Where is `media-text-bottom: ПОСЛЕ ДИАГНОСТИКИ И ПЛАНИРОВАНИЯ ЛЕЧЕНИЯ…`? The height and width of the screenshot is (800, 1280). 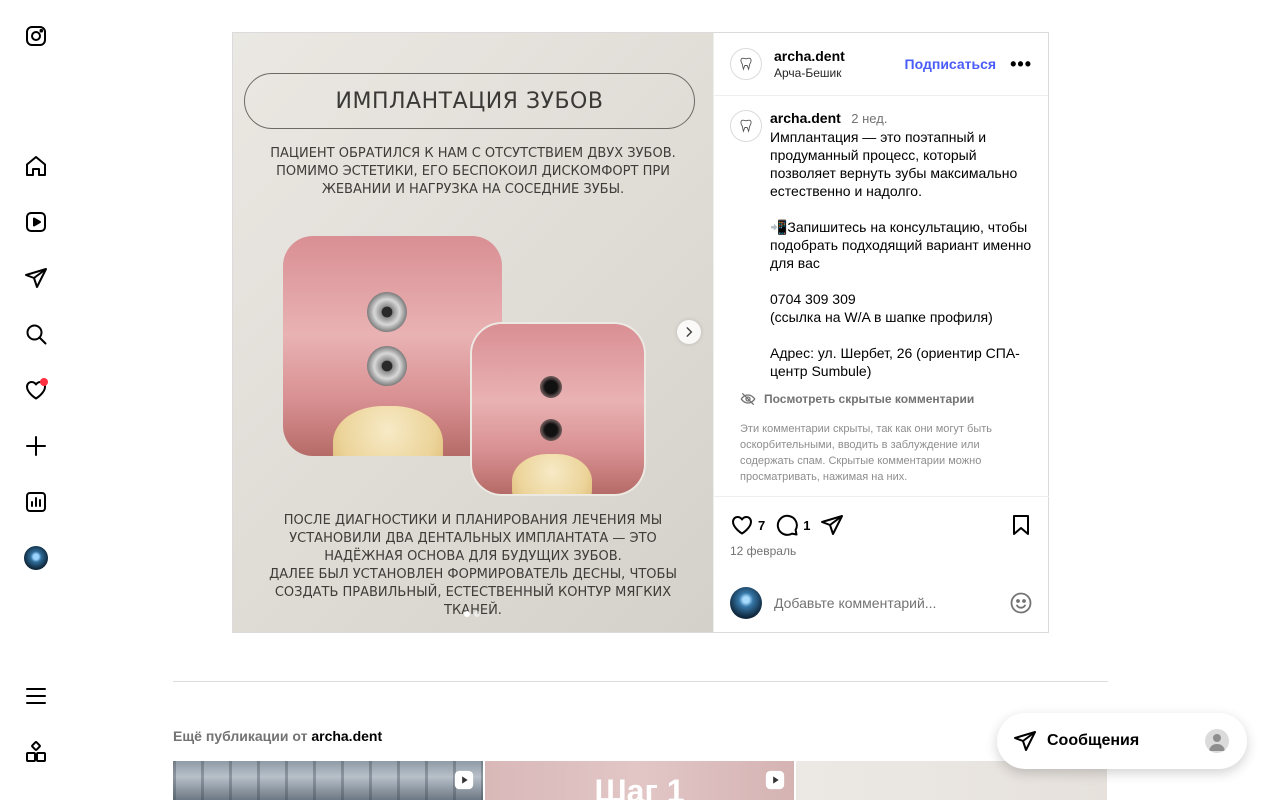
media-text-bottom: ПОСЛЕ ДИАГНОСТИКИ И ПЛАНИРОВАНИЯ ЛЕЧЕНИЯ… is located at coordinates (473, 565).